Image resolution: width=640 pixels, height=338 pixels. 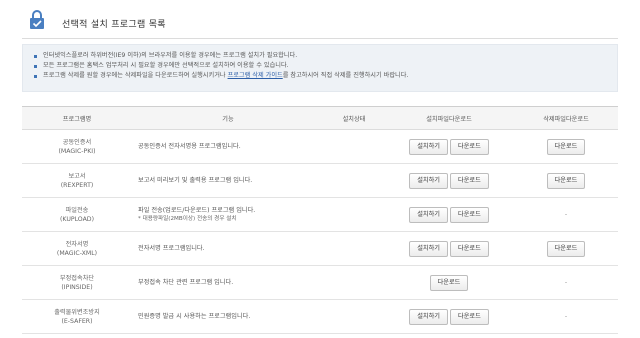 What do you see at coordinates (320, 23) in the screenshot?
I see `page-header: 선택적 설치 프로그램 목록` at bounding box center [320, 23].